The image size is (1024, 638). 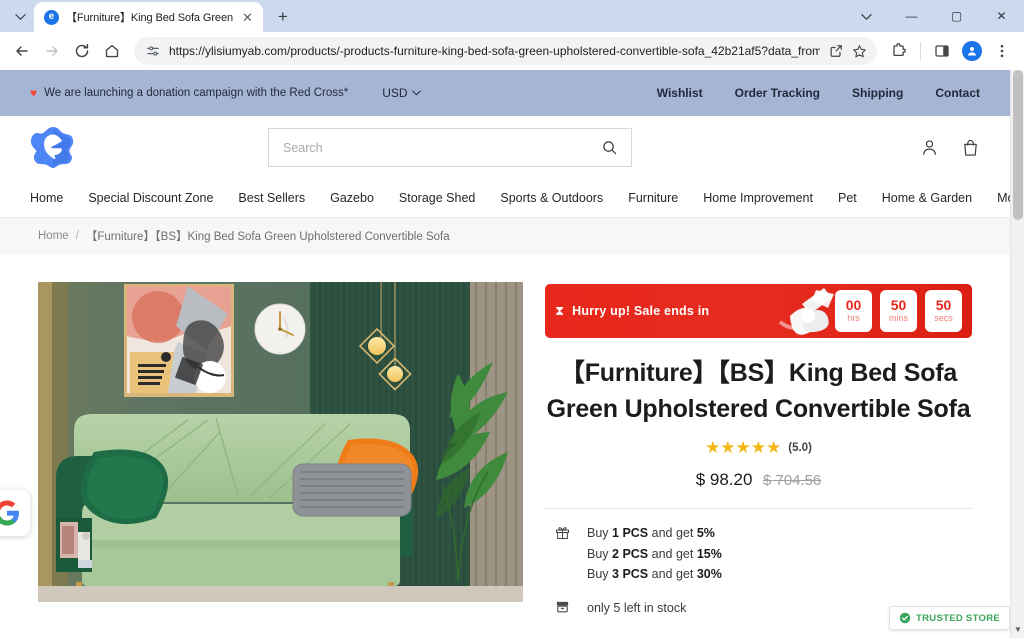 What do you see at coordinates (836, 51) in the screenshot?
I see `share-icon` at bounding box center [836, 51].